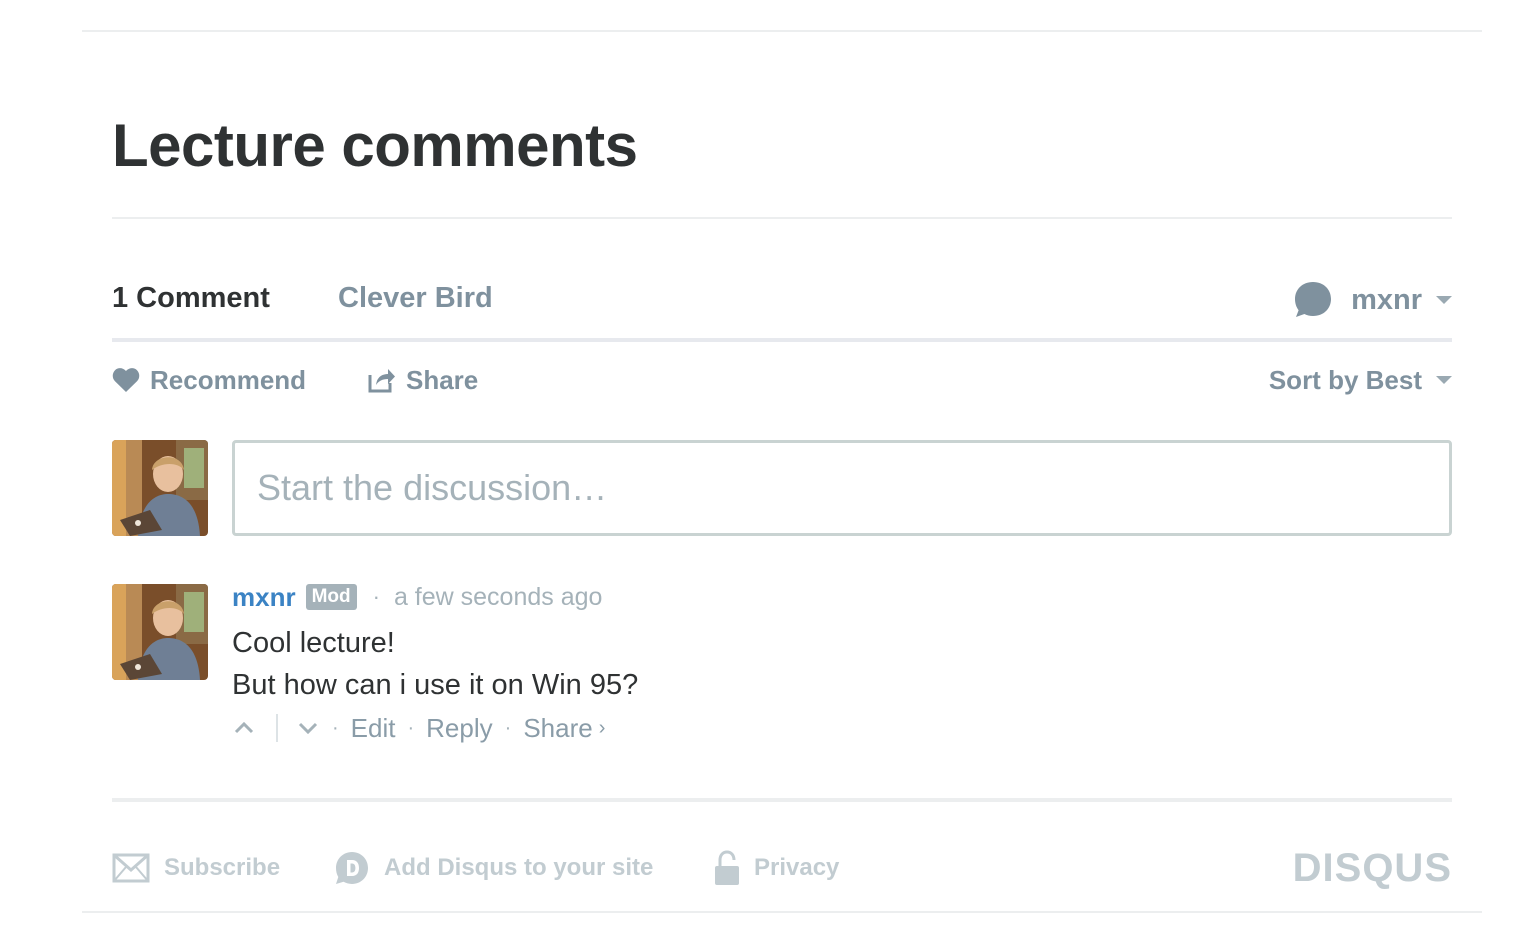  What do you see at coordinates (842, 597) in the screenshot?
I see `comment-header: mxnr Mod · a few seconds ago` at bounding box center [842, 597].